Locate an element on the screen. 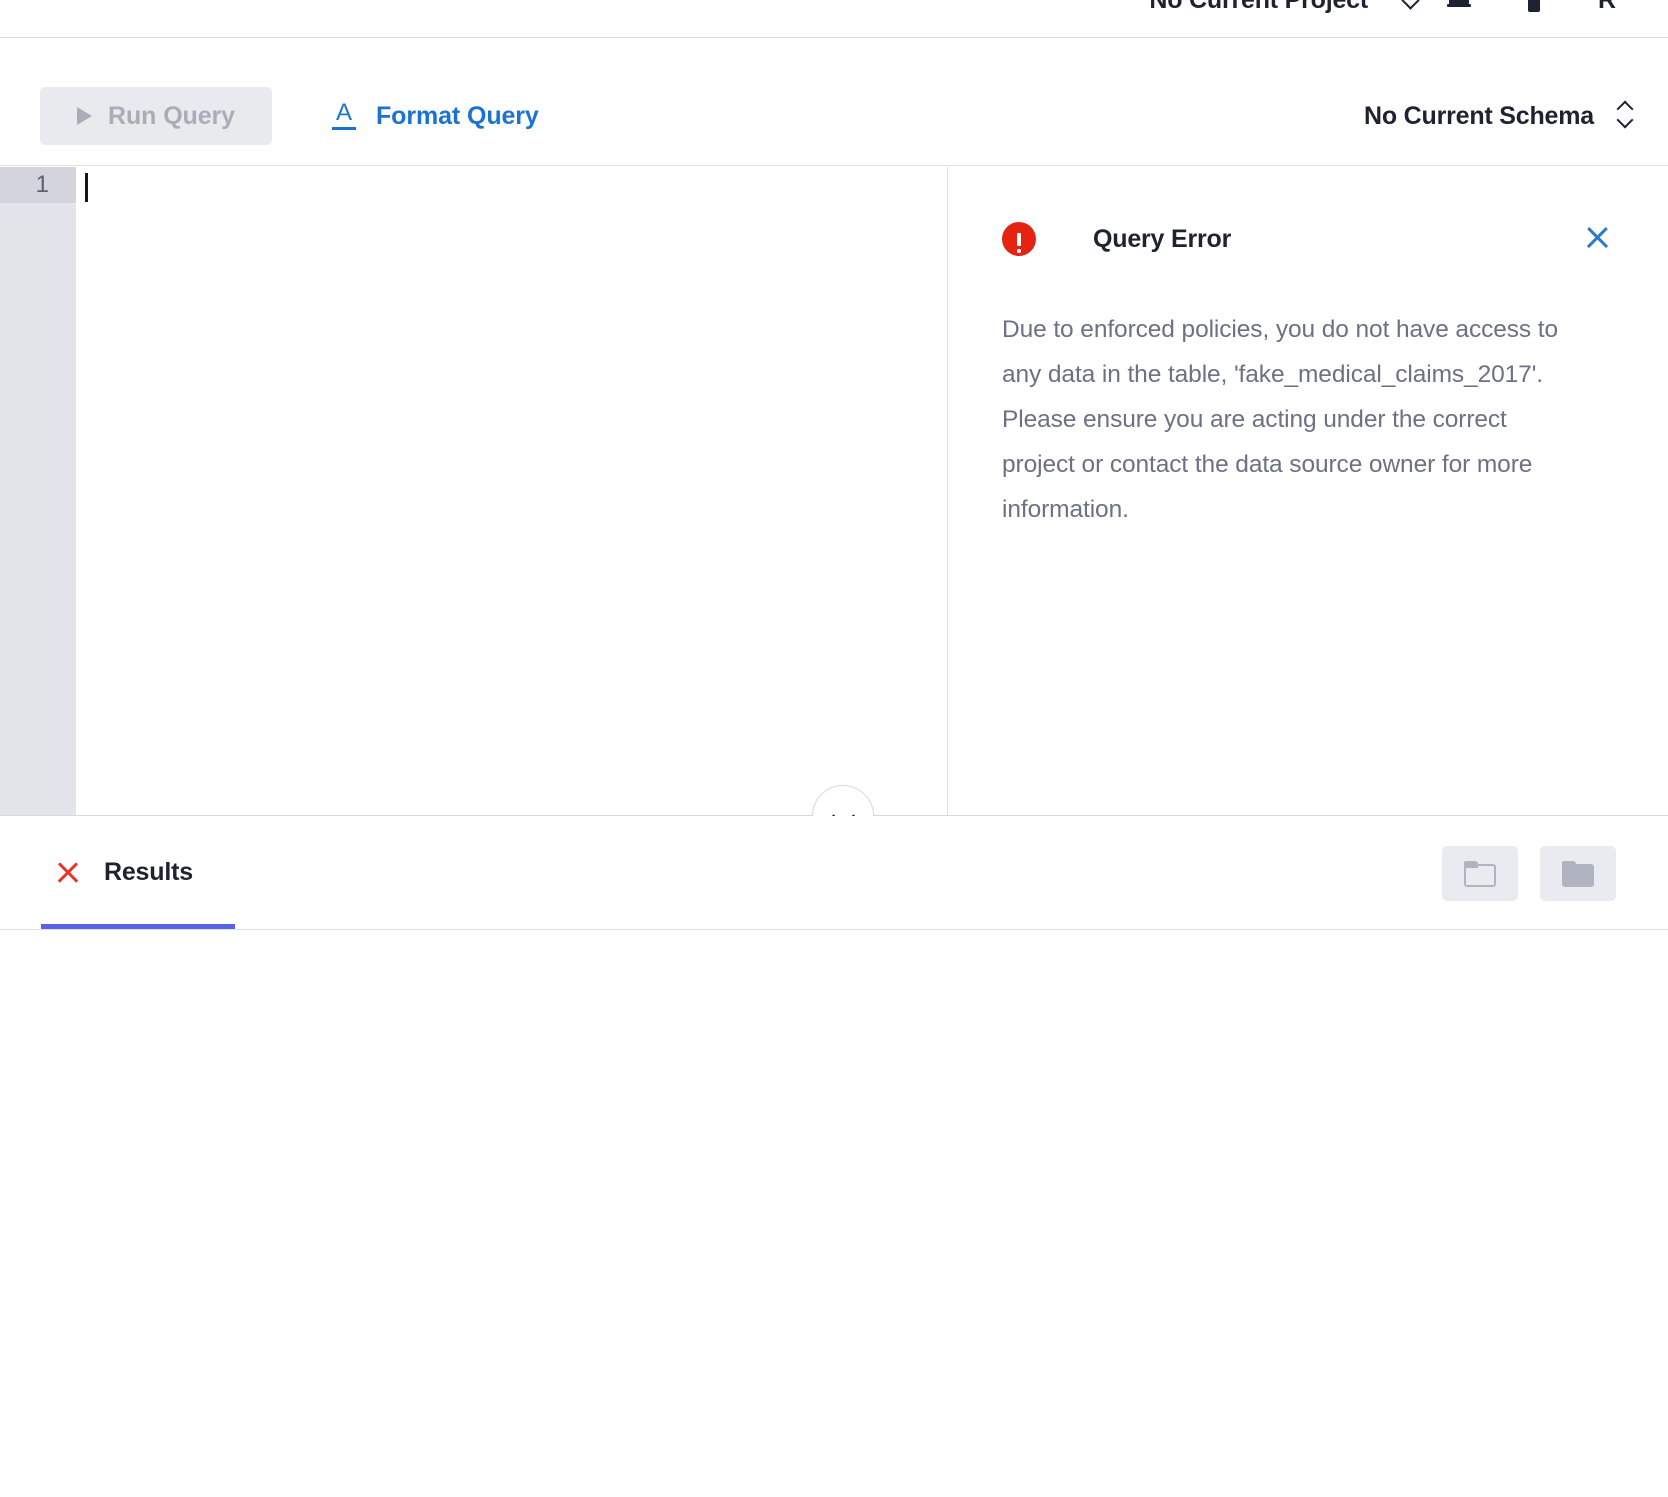  folder-filled-icon is located at coordinates (1578, 873).